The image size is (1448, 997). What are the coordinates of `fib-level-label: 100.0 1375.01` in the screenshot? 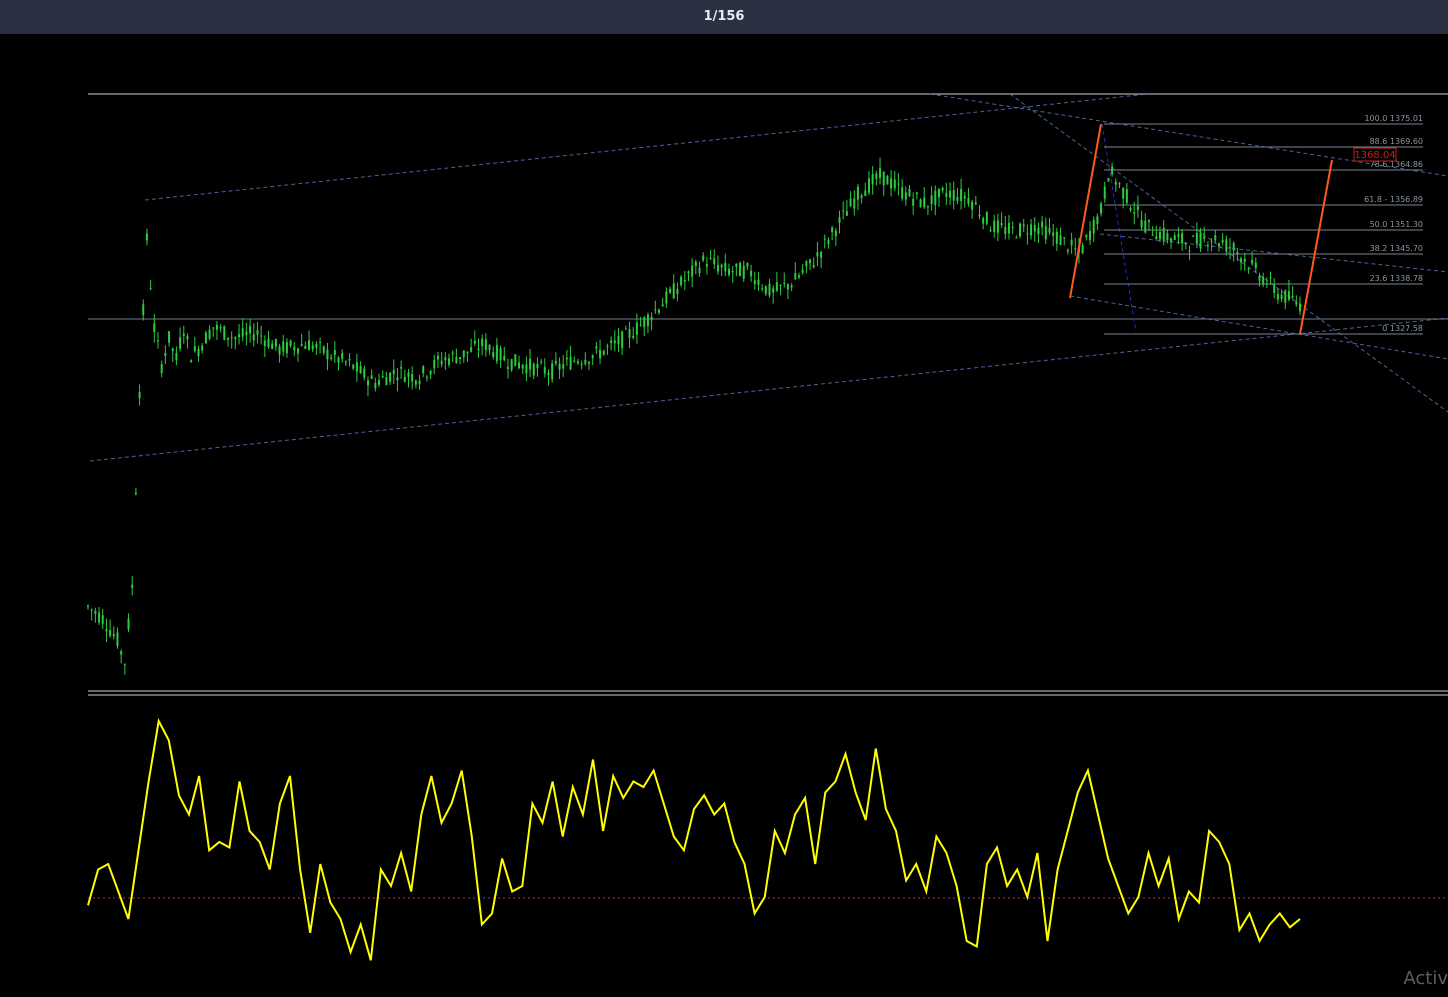 It's located at (1393, 118).